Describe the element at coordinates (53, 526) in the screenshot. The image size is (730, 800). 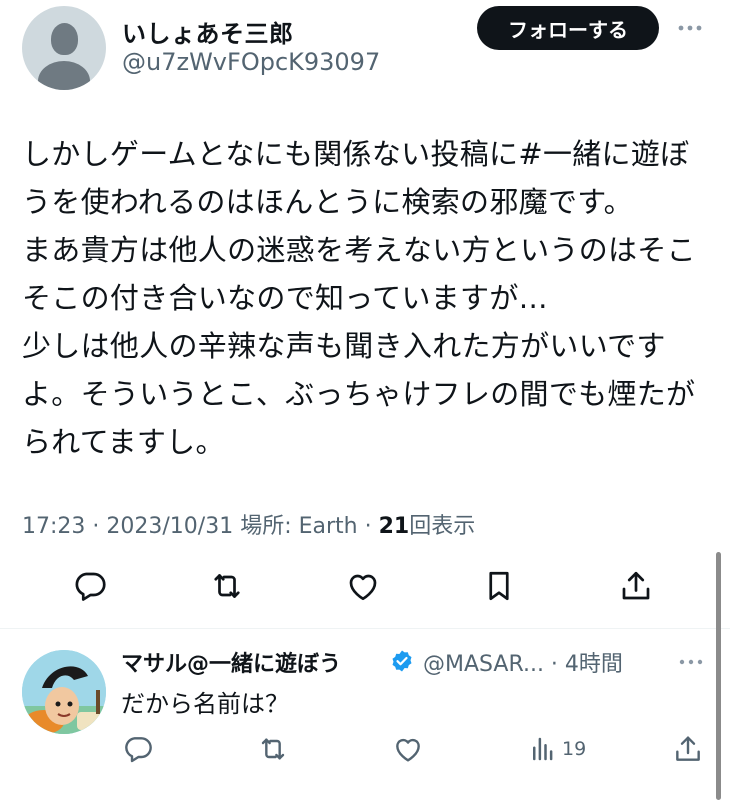
I see `tweet-time: 17:23` at that location.